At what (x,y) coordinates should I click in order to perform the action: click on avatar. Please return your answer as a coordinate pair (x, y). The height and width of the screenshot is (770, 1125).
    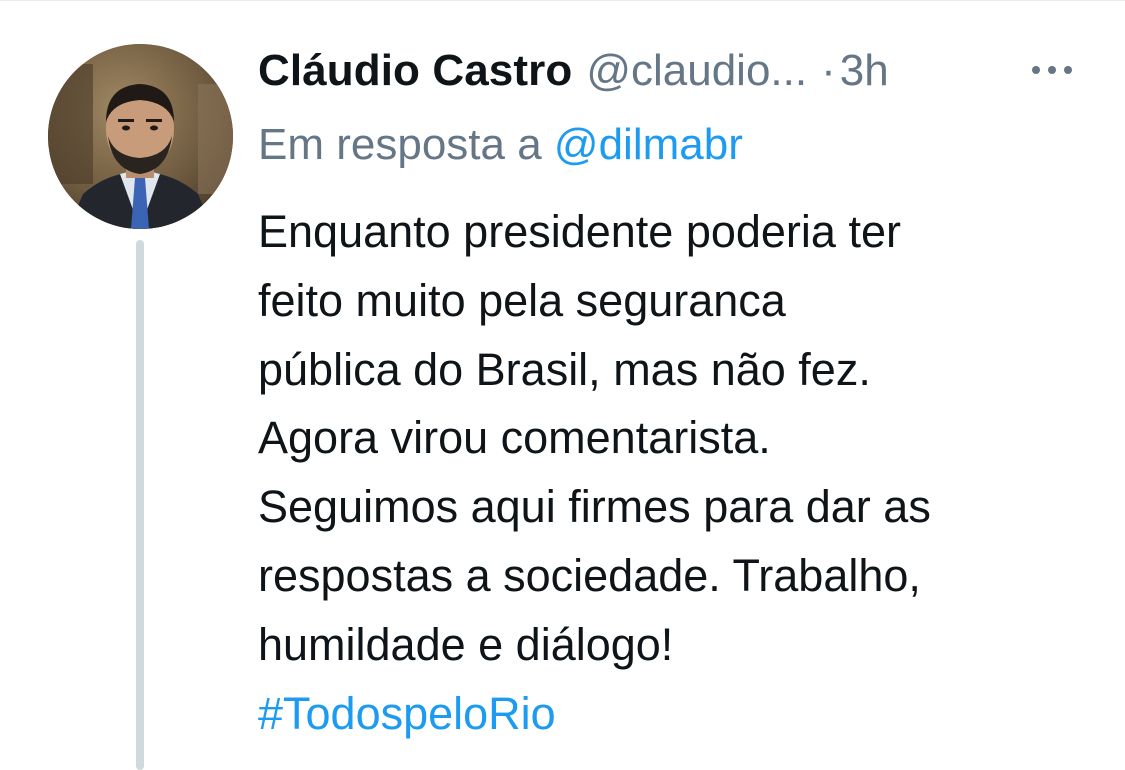
    Looking at the image, I should click on (140, 136).